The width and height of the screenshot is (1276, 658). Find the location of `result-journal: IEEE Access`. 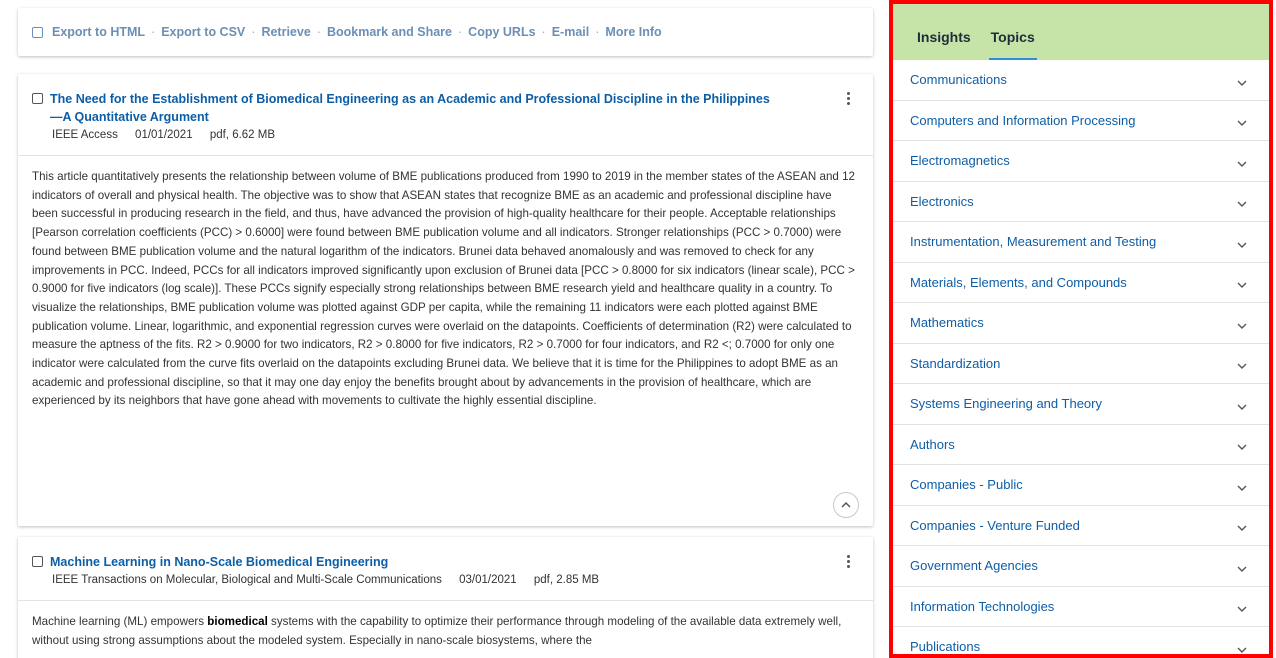

result-journal: IEEE Access is located at coordinates (85, 135).